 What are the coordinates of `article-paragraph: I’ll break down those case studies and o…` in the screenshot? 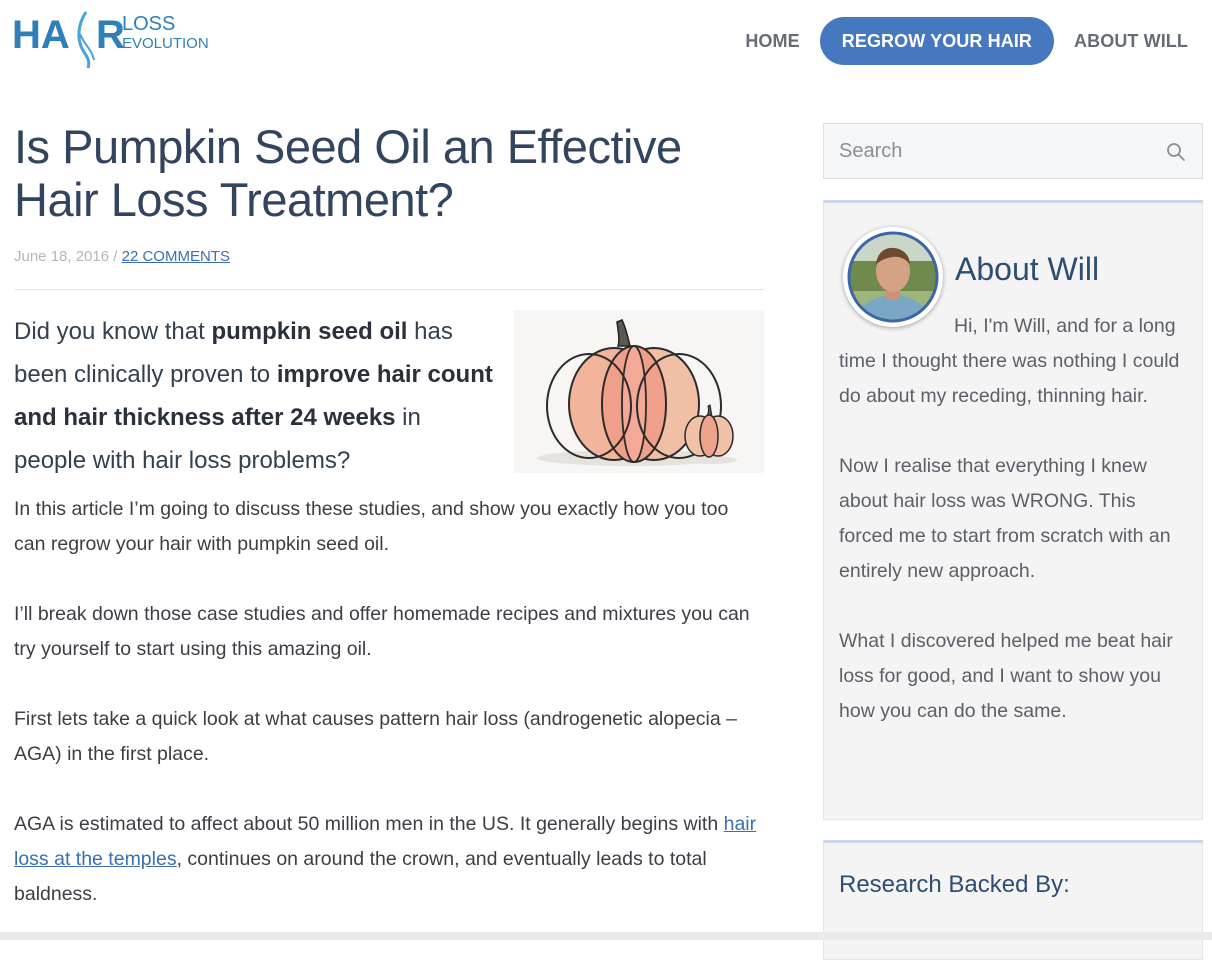 It's located at (382, 631).